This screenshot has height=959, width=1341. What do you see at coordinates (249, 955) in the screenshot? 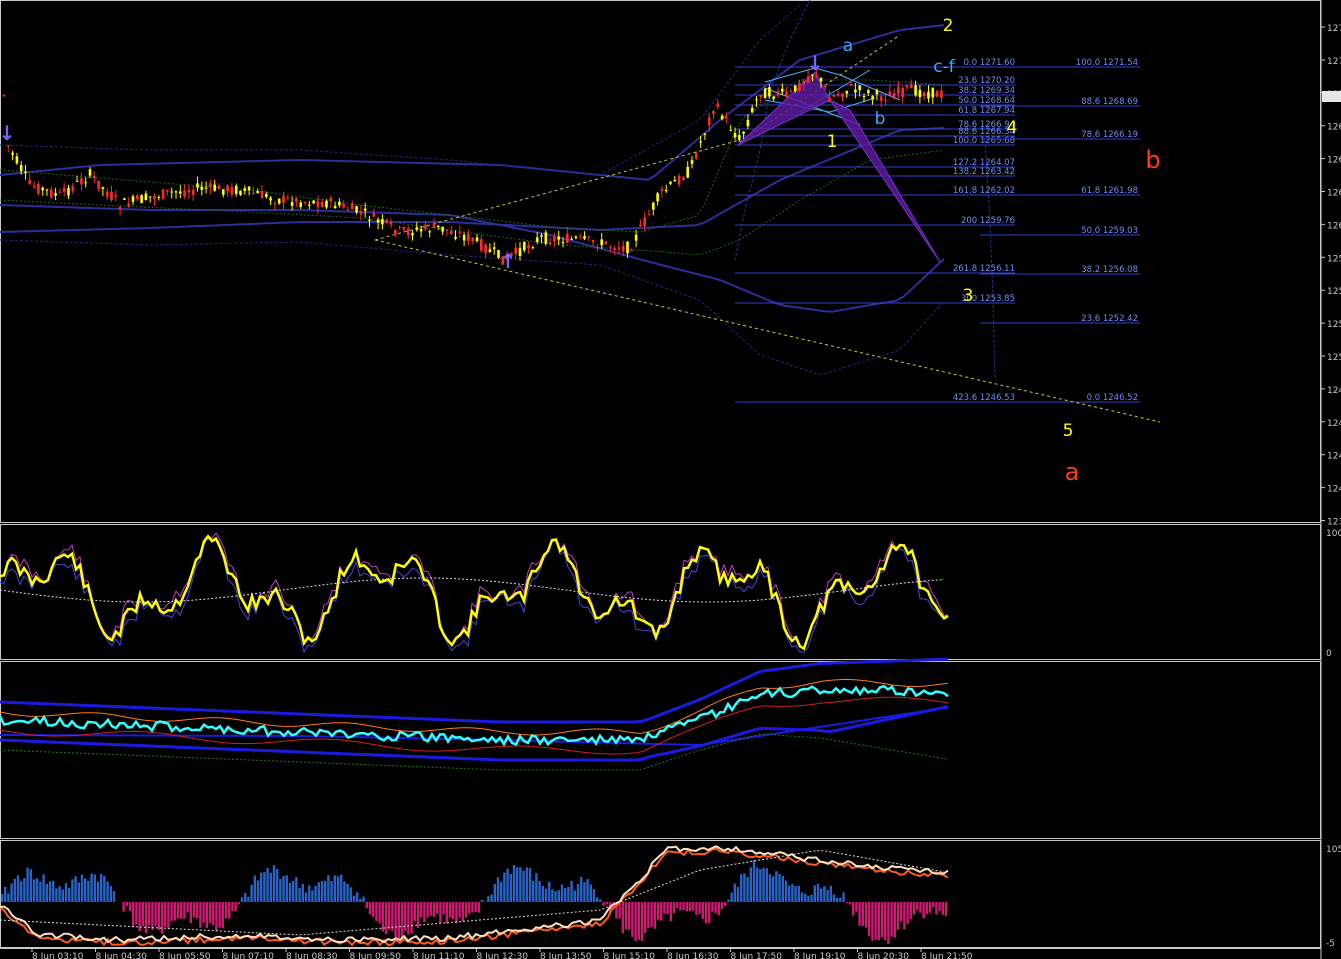
I see `time-axis-label: 8 Jun 07:10` at bounding box center [249, 955].